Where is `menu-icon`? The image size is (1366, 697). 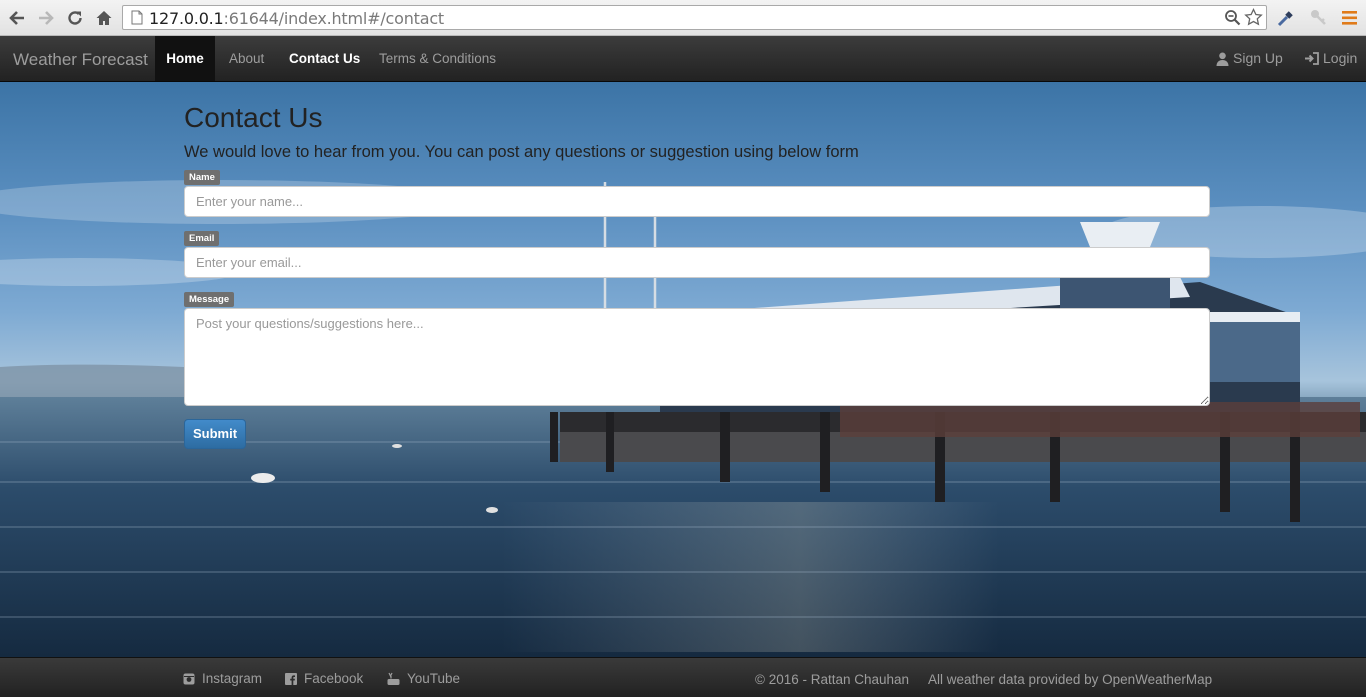 menu-icon is located at coordinates (1350, 20).